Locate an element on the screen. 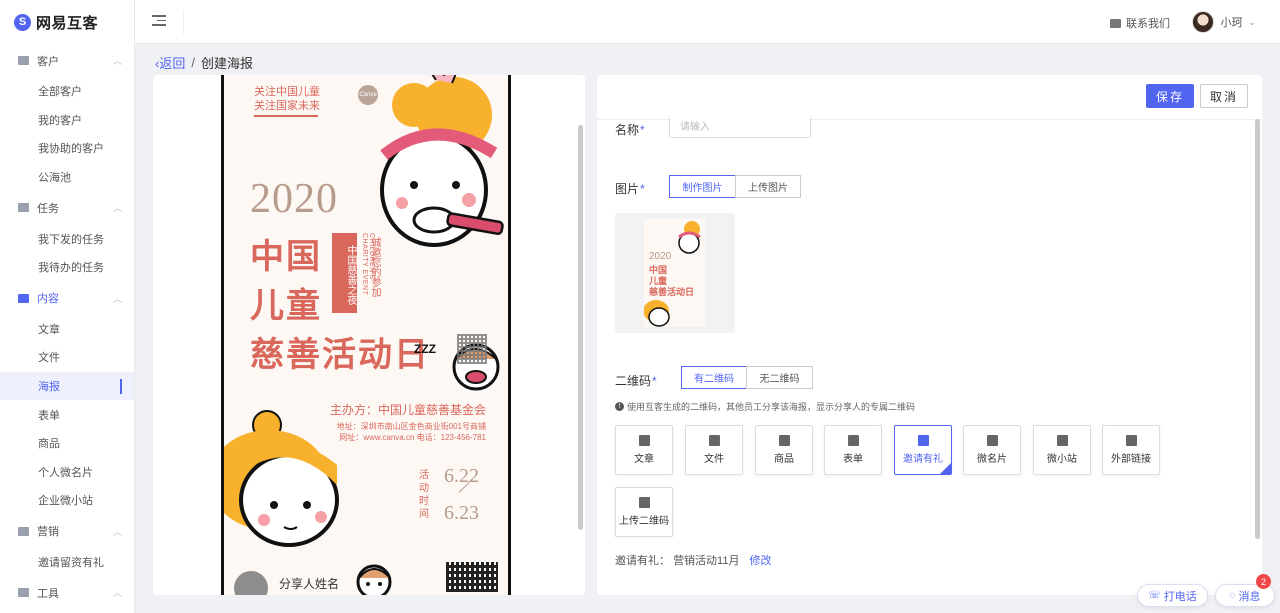  qrcode-tip: ! 使用互客生成的二维码，其他员工分享该海报，显示分享人的专属二维码 is located at coordinates (765, 406).